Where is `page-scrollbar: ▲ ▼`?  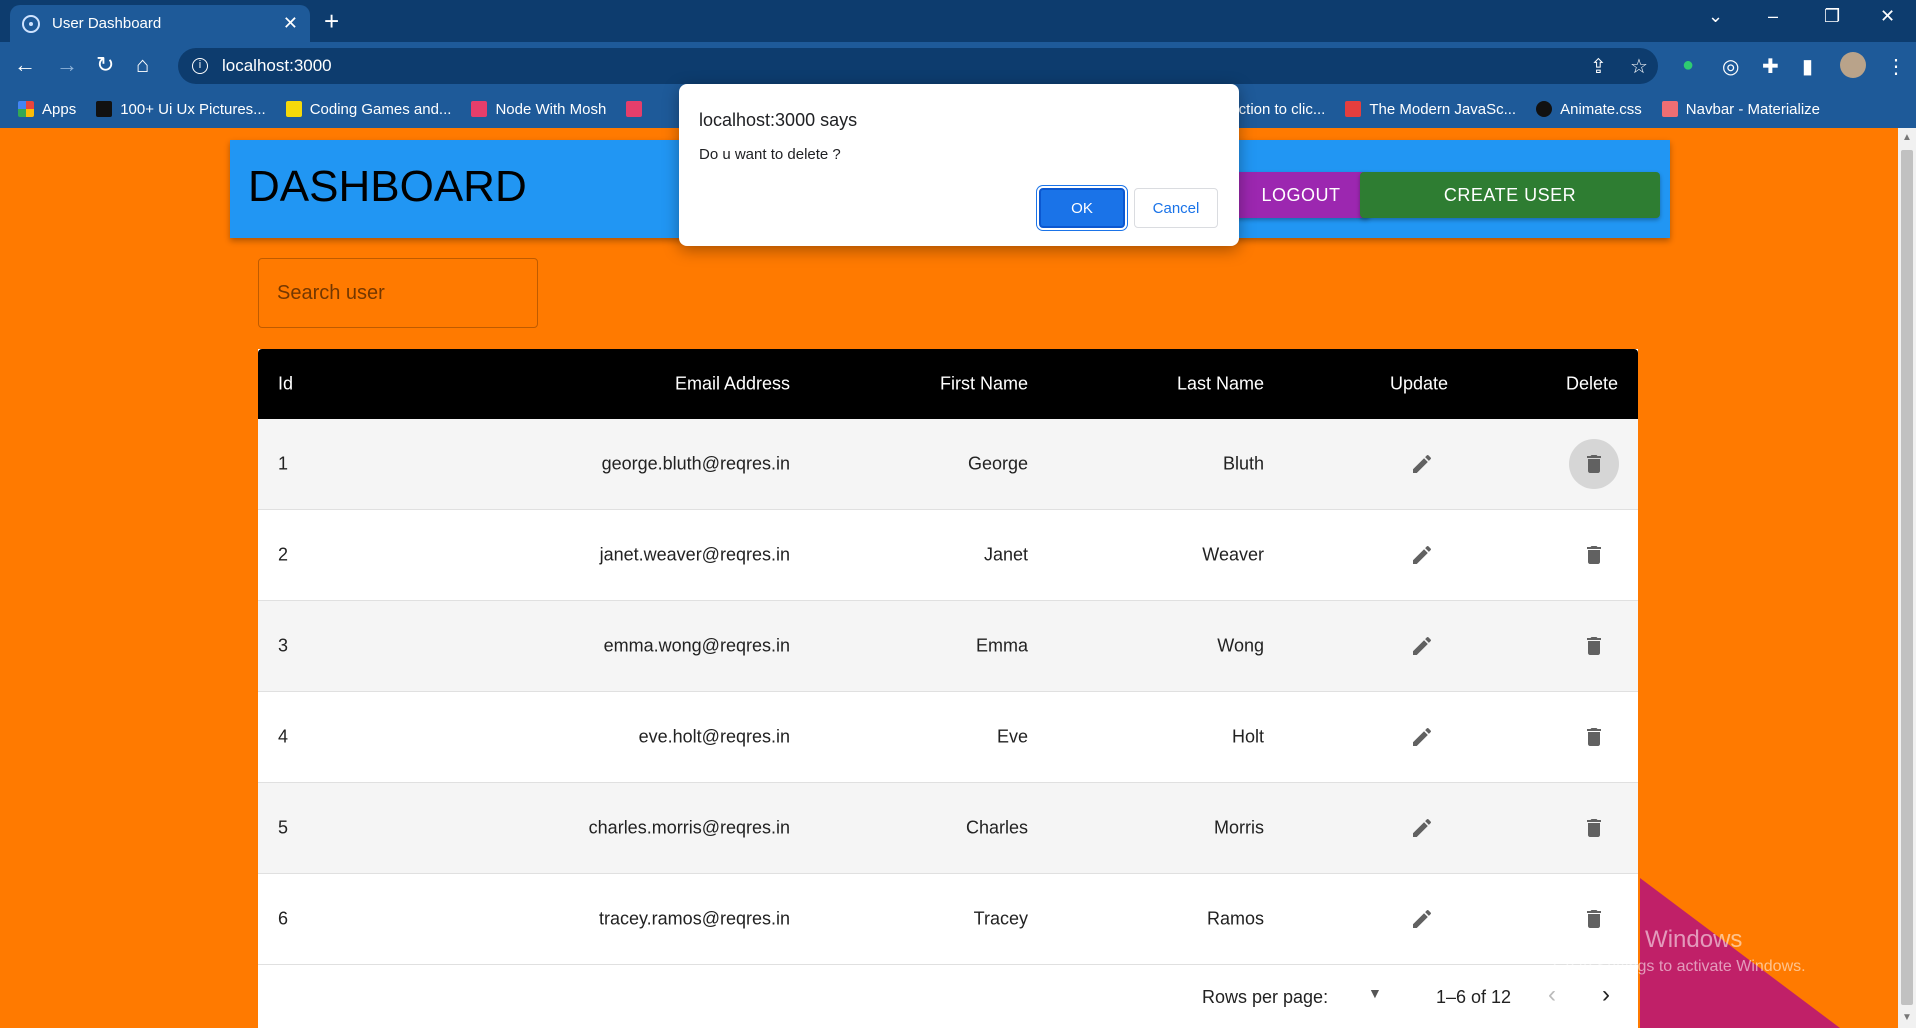 page-scrollbar: ▲ ▼ is located at coordinates (1907, 578).